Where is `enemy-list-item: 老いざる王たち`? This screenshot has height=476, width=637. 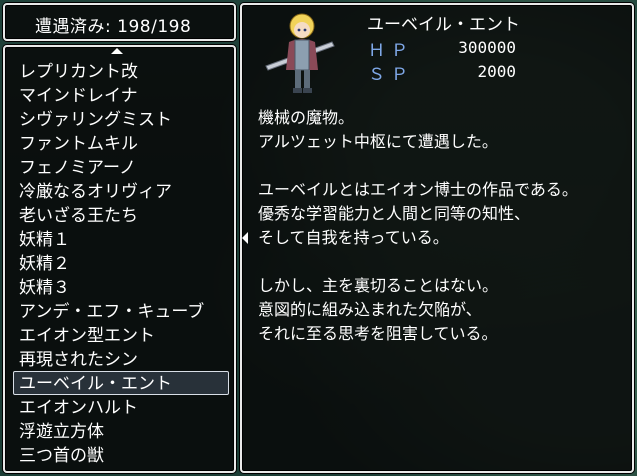 enemy-list-item: 老いざる王たち is located at coordinates (121, 215).